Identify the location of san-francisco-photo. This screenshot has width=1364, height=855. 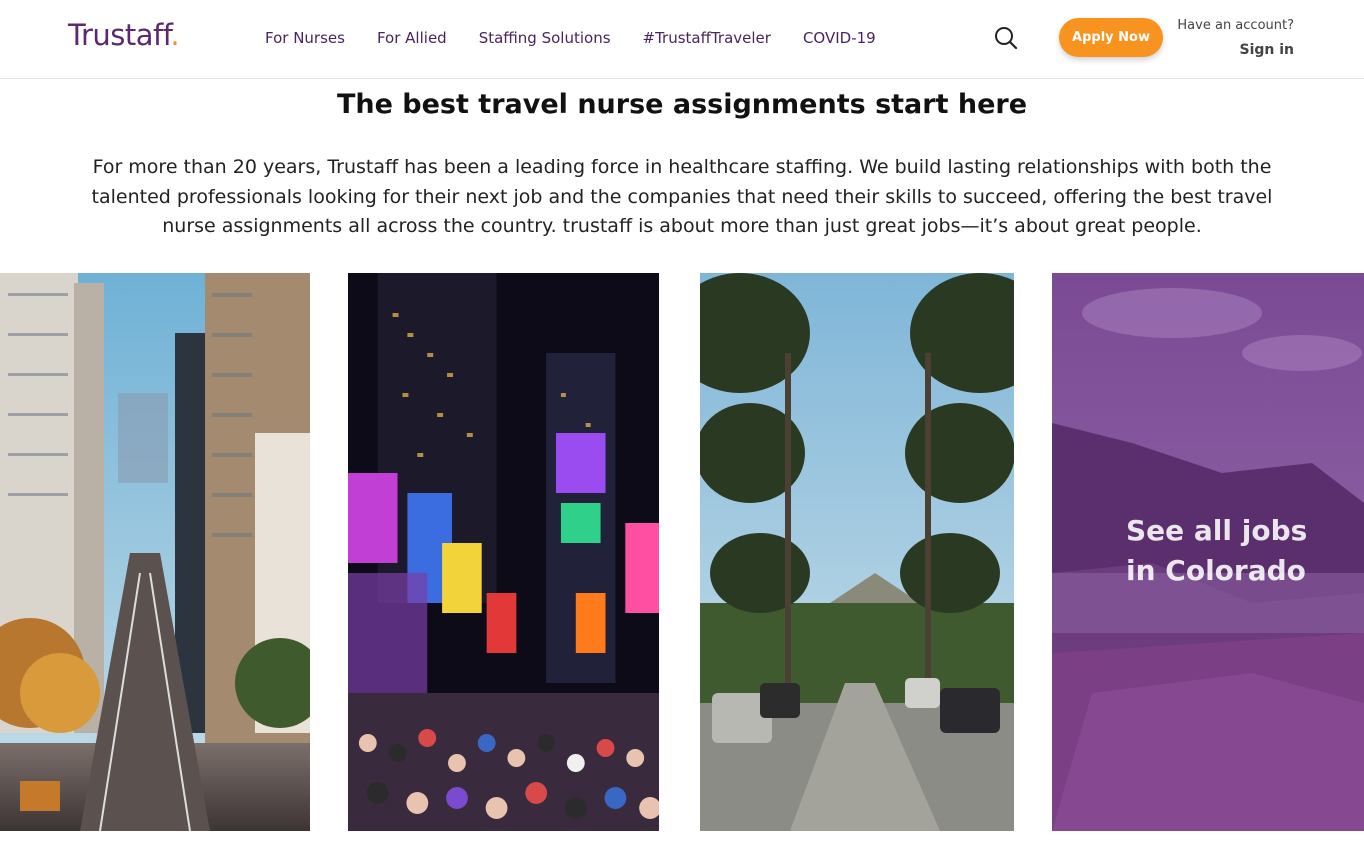
(155, 552).